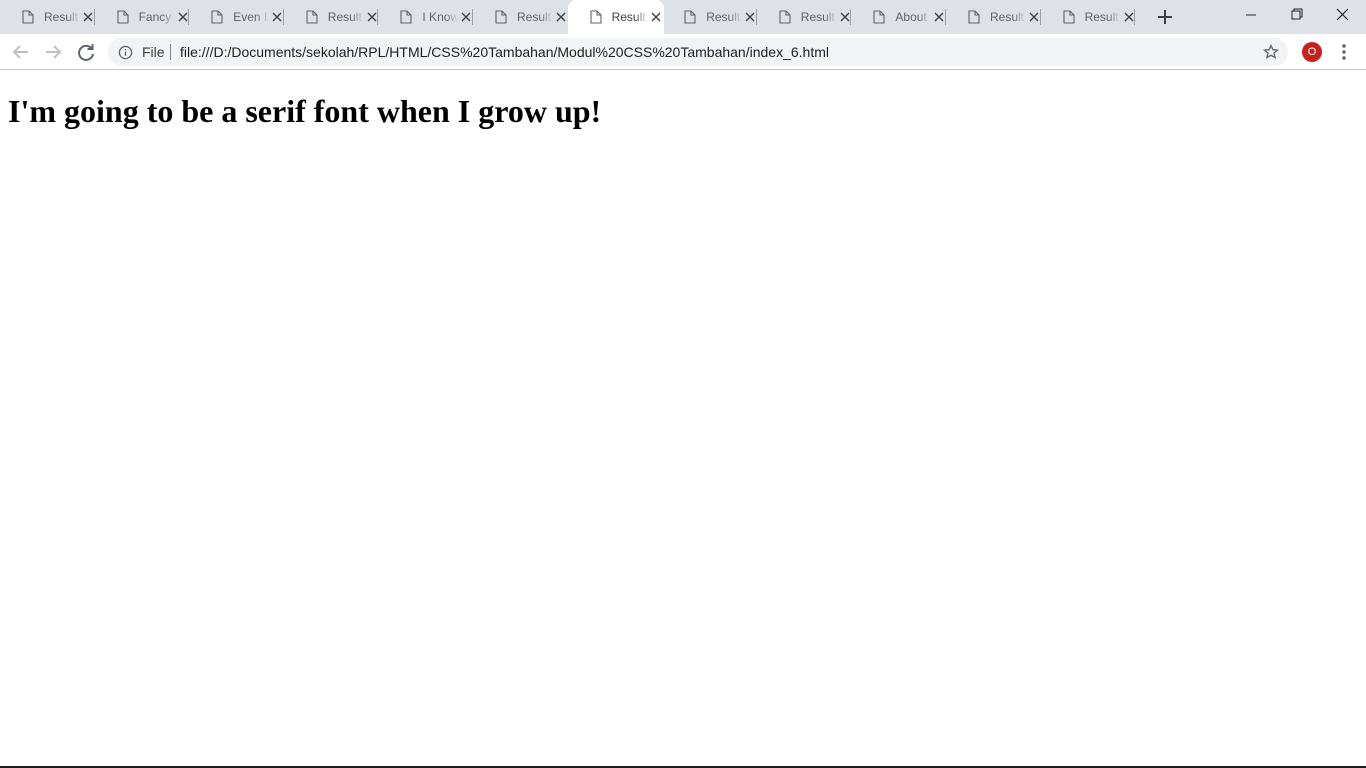 The height and width of the screenshot is (768, 1366). I want to click on browser-tab: I Know, so click(425, 17).